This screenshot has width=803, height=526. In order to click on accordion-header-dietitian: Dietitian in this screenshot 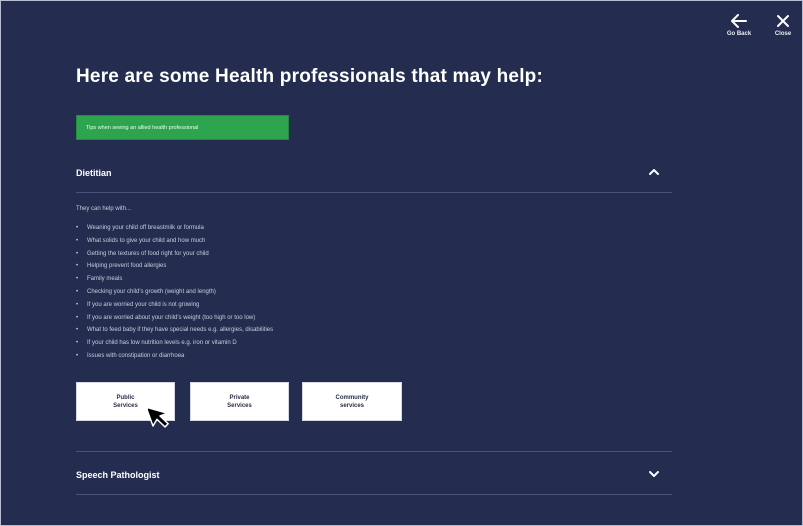, I will do `click(374, 175)`.